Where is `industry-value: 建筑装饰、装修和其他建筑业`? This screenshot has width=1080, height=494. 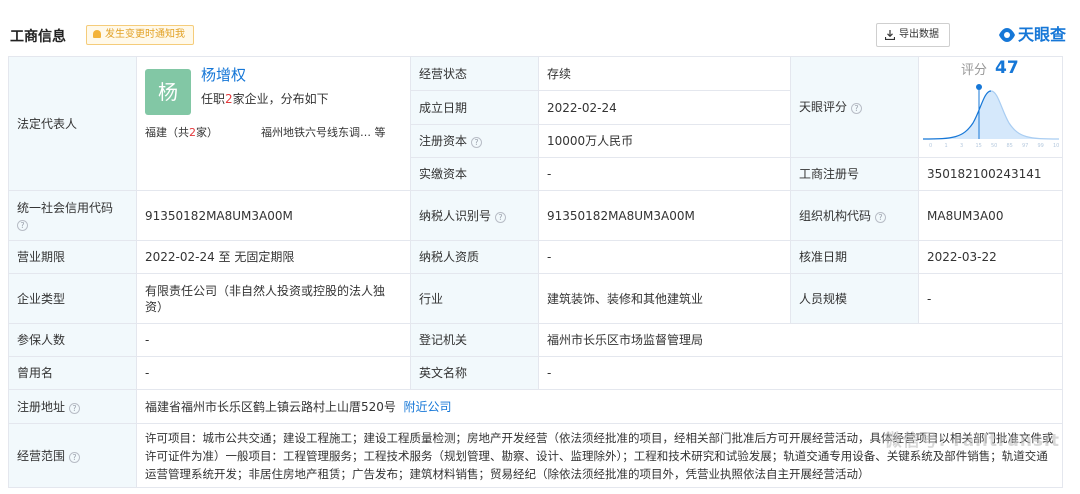
industry-value: 建筑装饰、装修和其他建筑业 is located at coordinates (664, 298).